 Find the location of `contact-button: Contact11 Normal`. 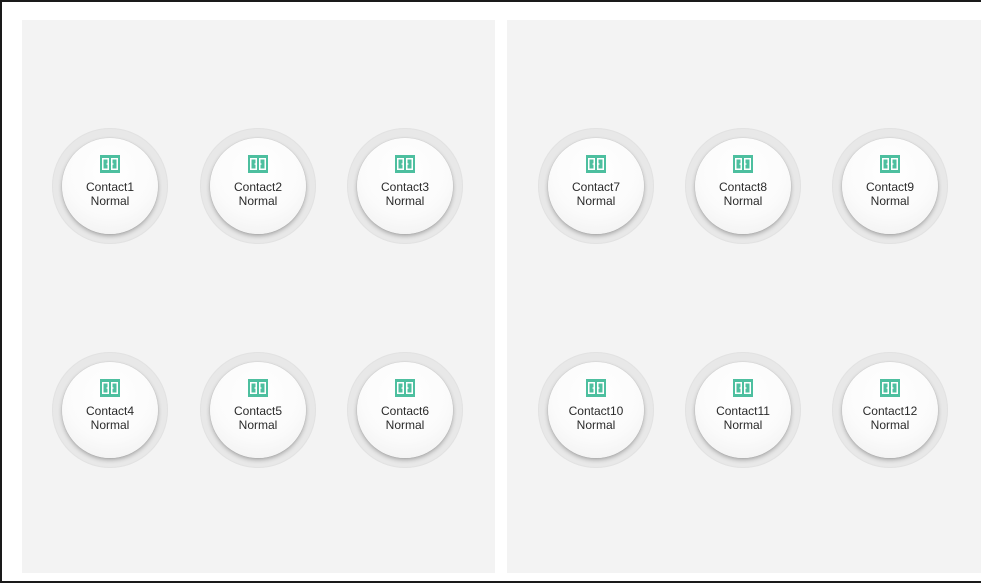

contact-button: Contact11 Normal is located at coordinates (743, 410).